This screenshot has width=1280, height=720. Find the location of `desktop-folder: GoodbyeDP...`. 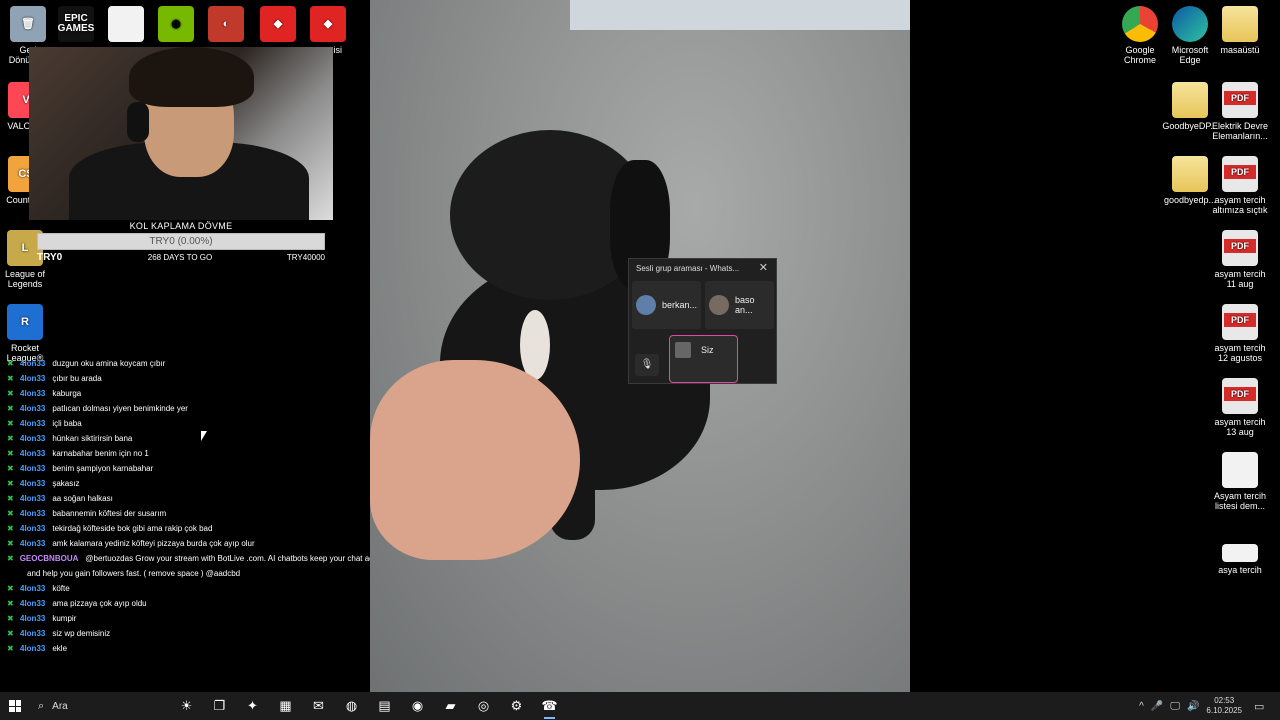

desktop-folder: GoodbyeDP... is located at coordinates (1190, 106).